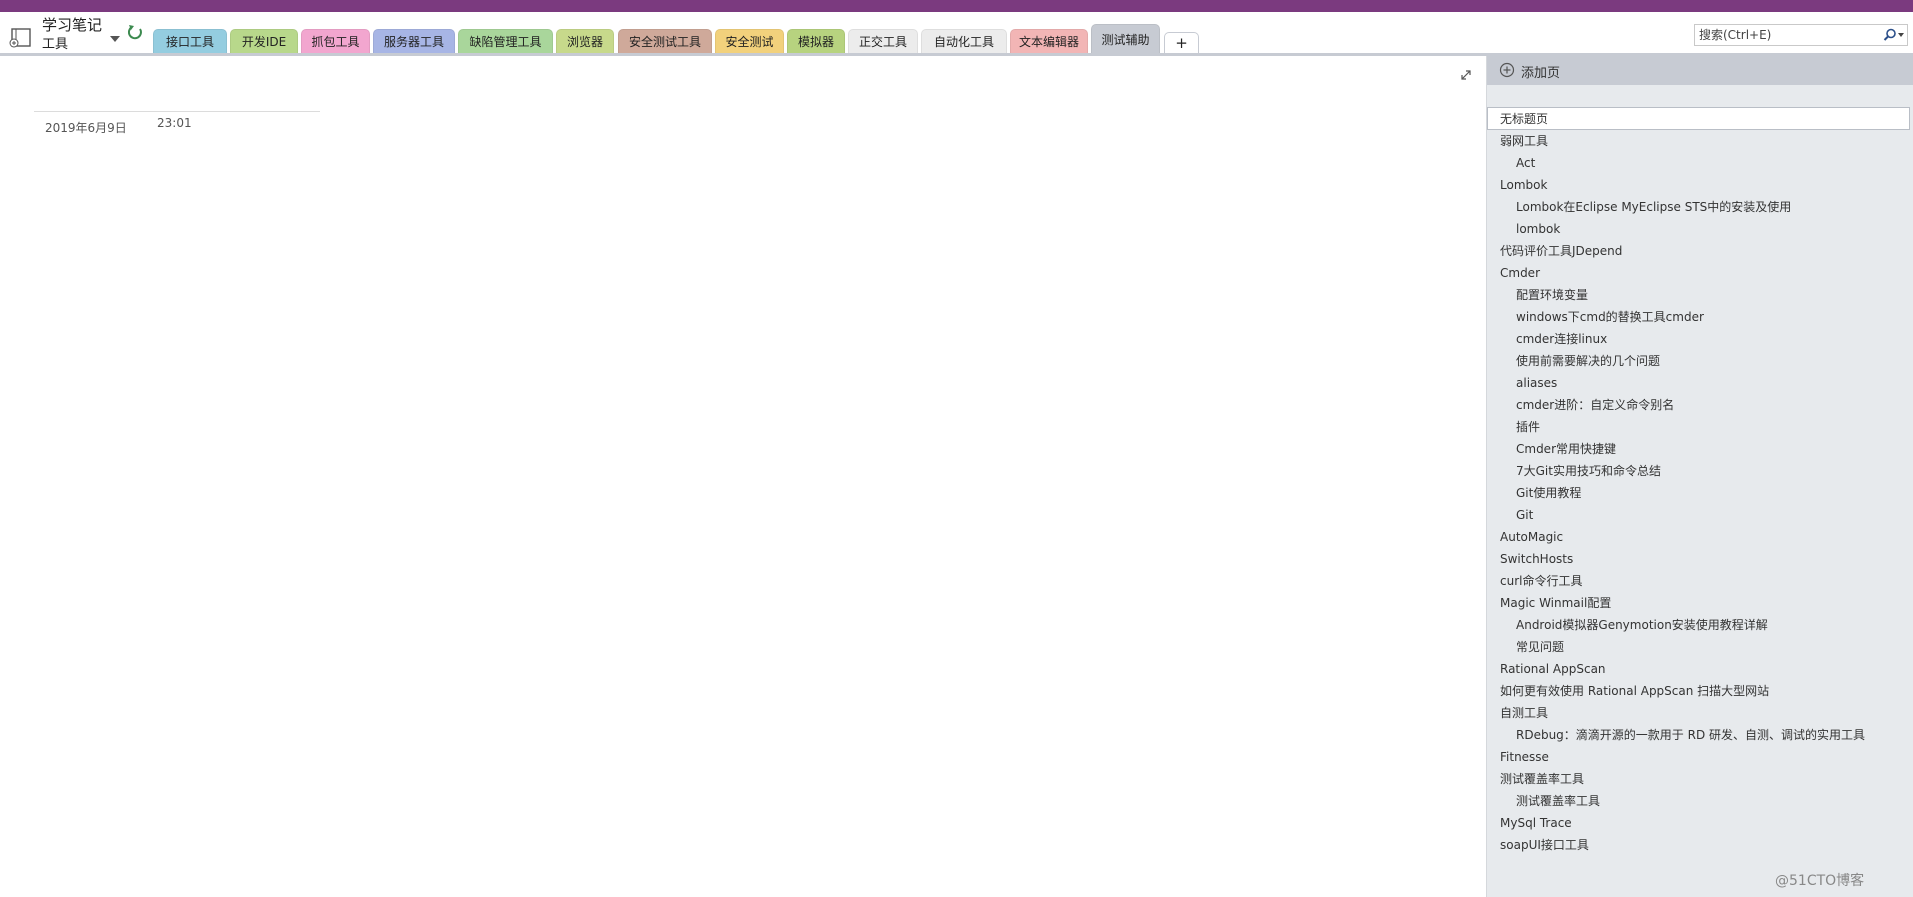  I want to click on page-time: 23:01, so click(174, 123).